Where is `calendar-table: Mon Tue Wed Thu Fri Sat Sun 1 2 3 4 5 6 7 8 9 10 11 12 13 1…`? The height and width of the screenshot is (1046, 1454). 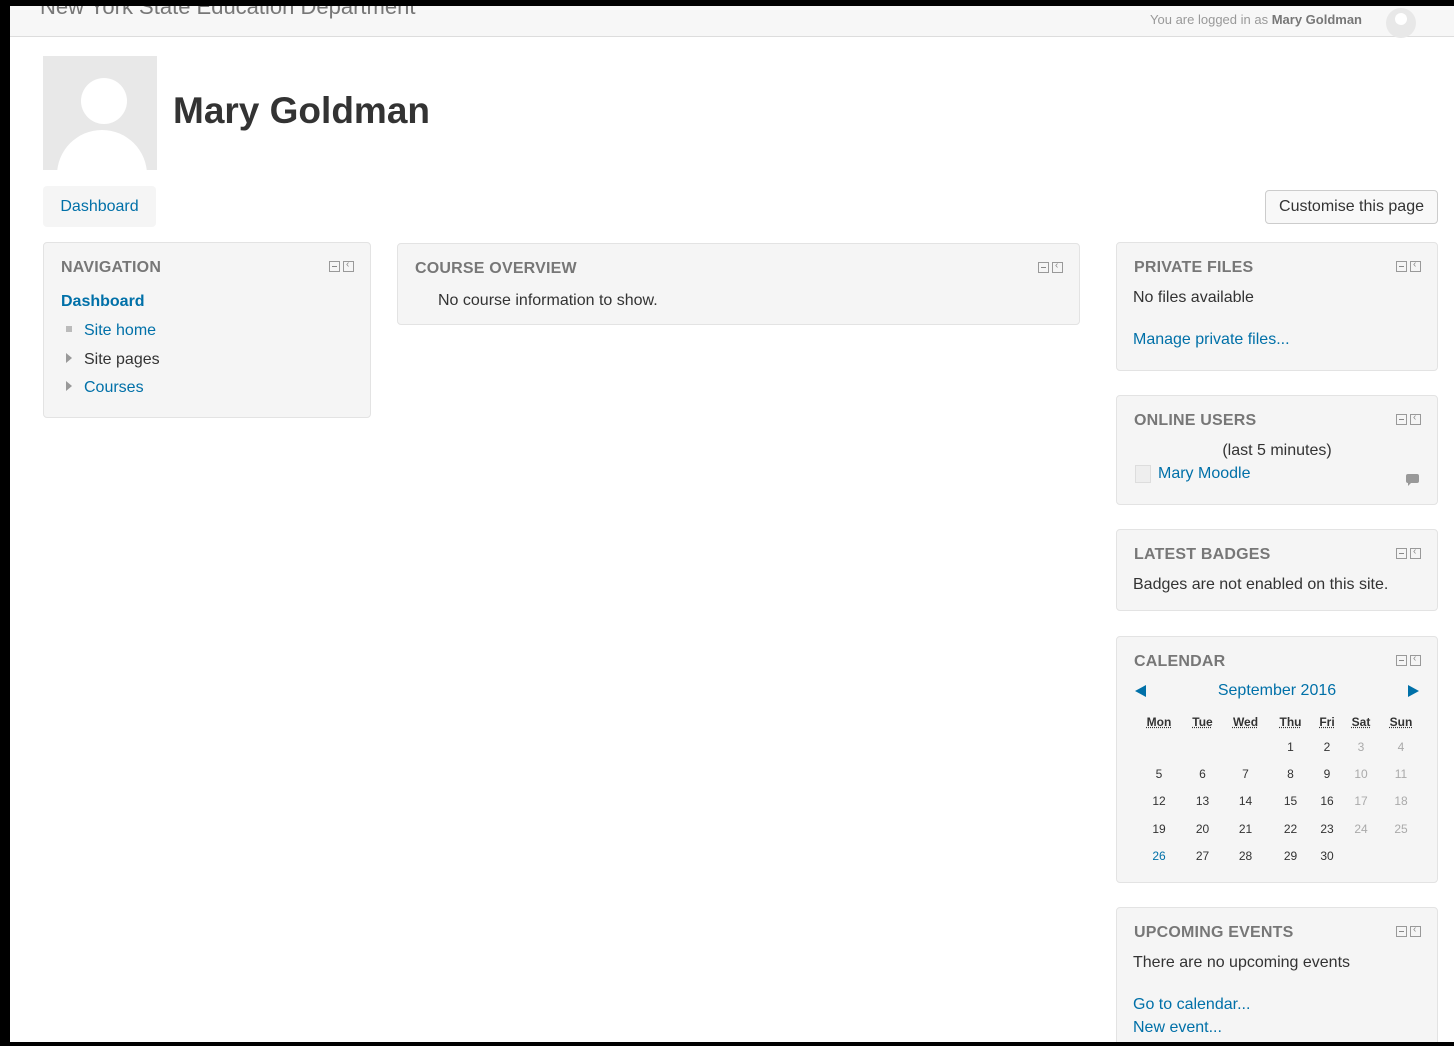 calendar-table: Mon Tue Wed Thu Fri Sat Sun 1 2 3 4 5 6 7 8 9 10 11 12 13 1… is located at coordinates (1278, 790).